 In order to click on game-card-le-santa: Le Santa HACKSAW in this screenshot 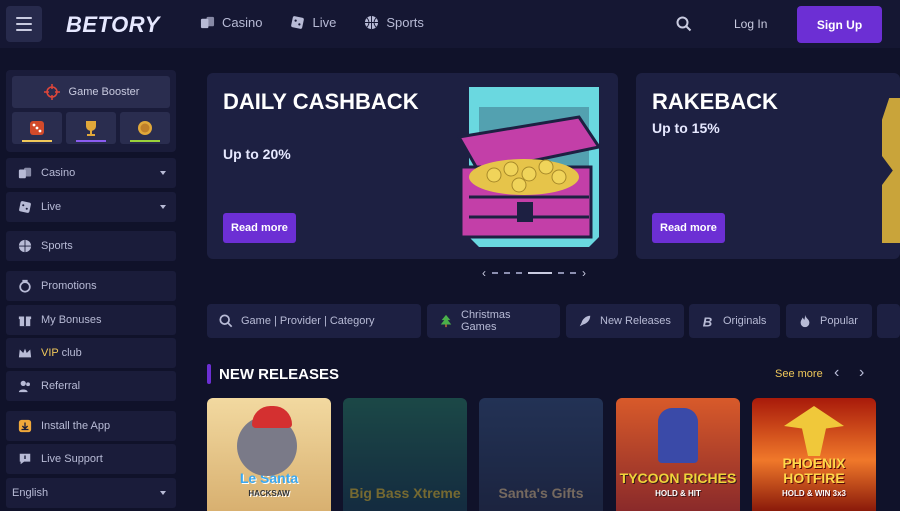, I will do `click(269, 454)`.